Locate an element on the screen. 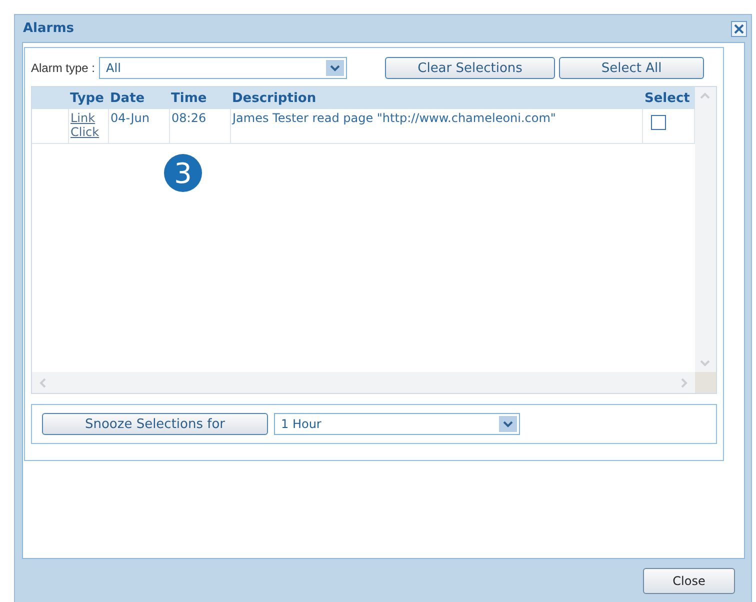 The width and height of the screenshot is (756, 602). column-header: Time is located at coordinates (199, 98).